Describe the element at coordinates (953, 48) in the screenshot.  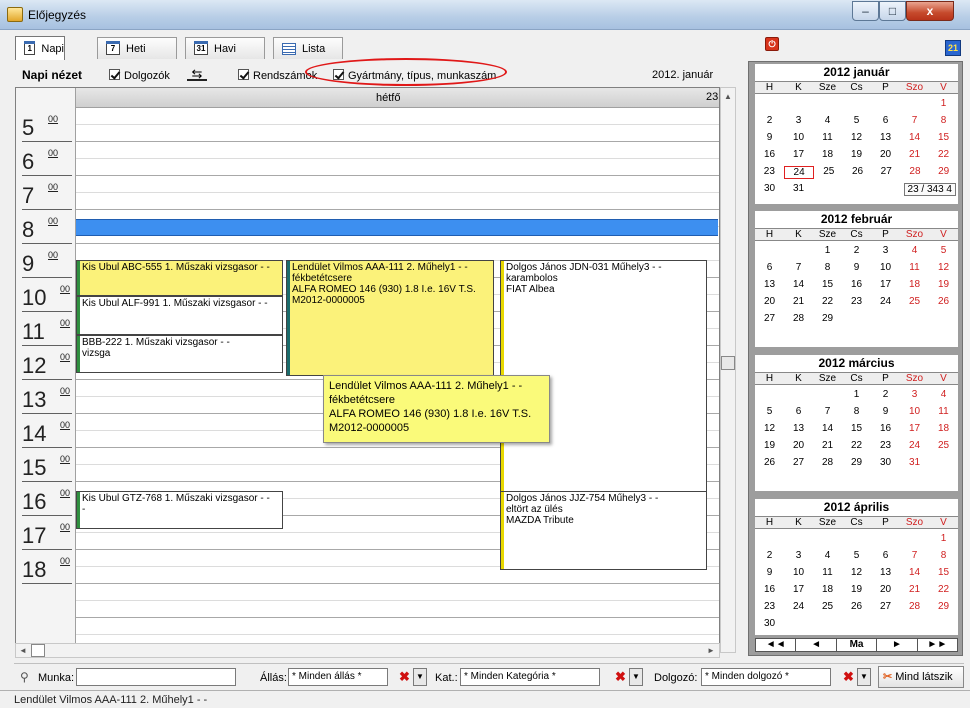
I see `sort-icon: 21` at that location.